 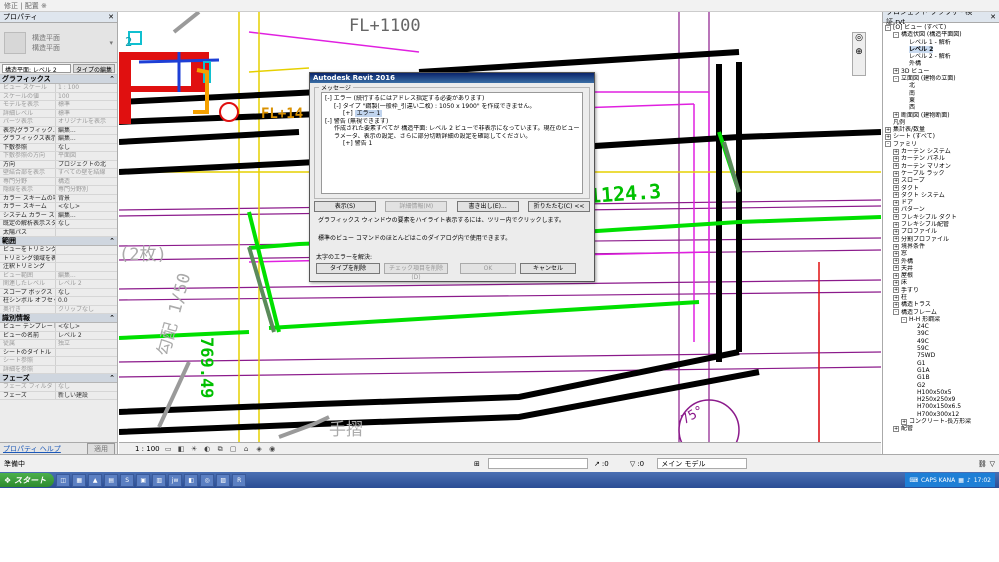 I want to click on property-row: シートのタイトル, so click(x=58, y=352).